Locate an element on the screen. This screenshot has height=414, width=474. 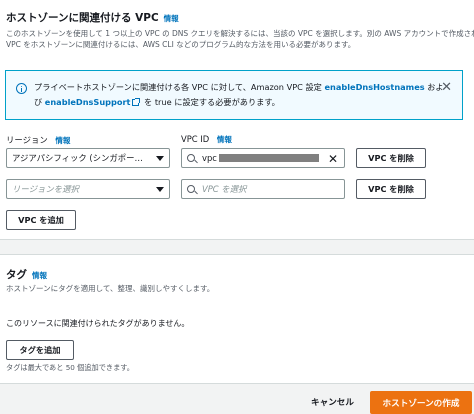
region-select-2: リージョンを選択 is located at coordinates (88, 189).